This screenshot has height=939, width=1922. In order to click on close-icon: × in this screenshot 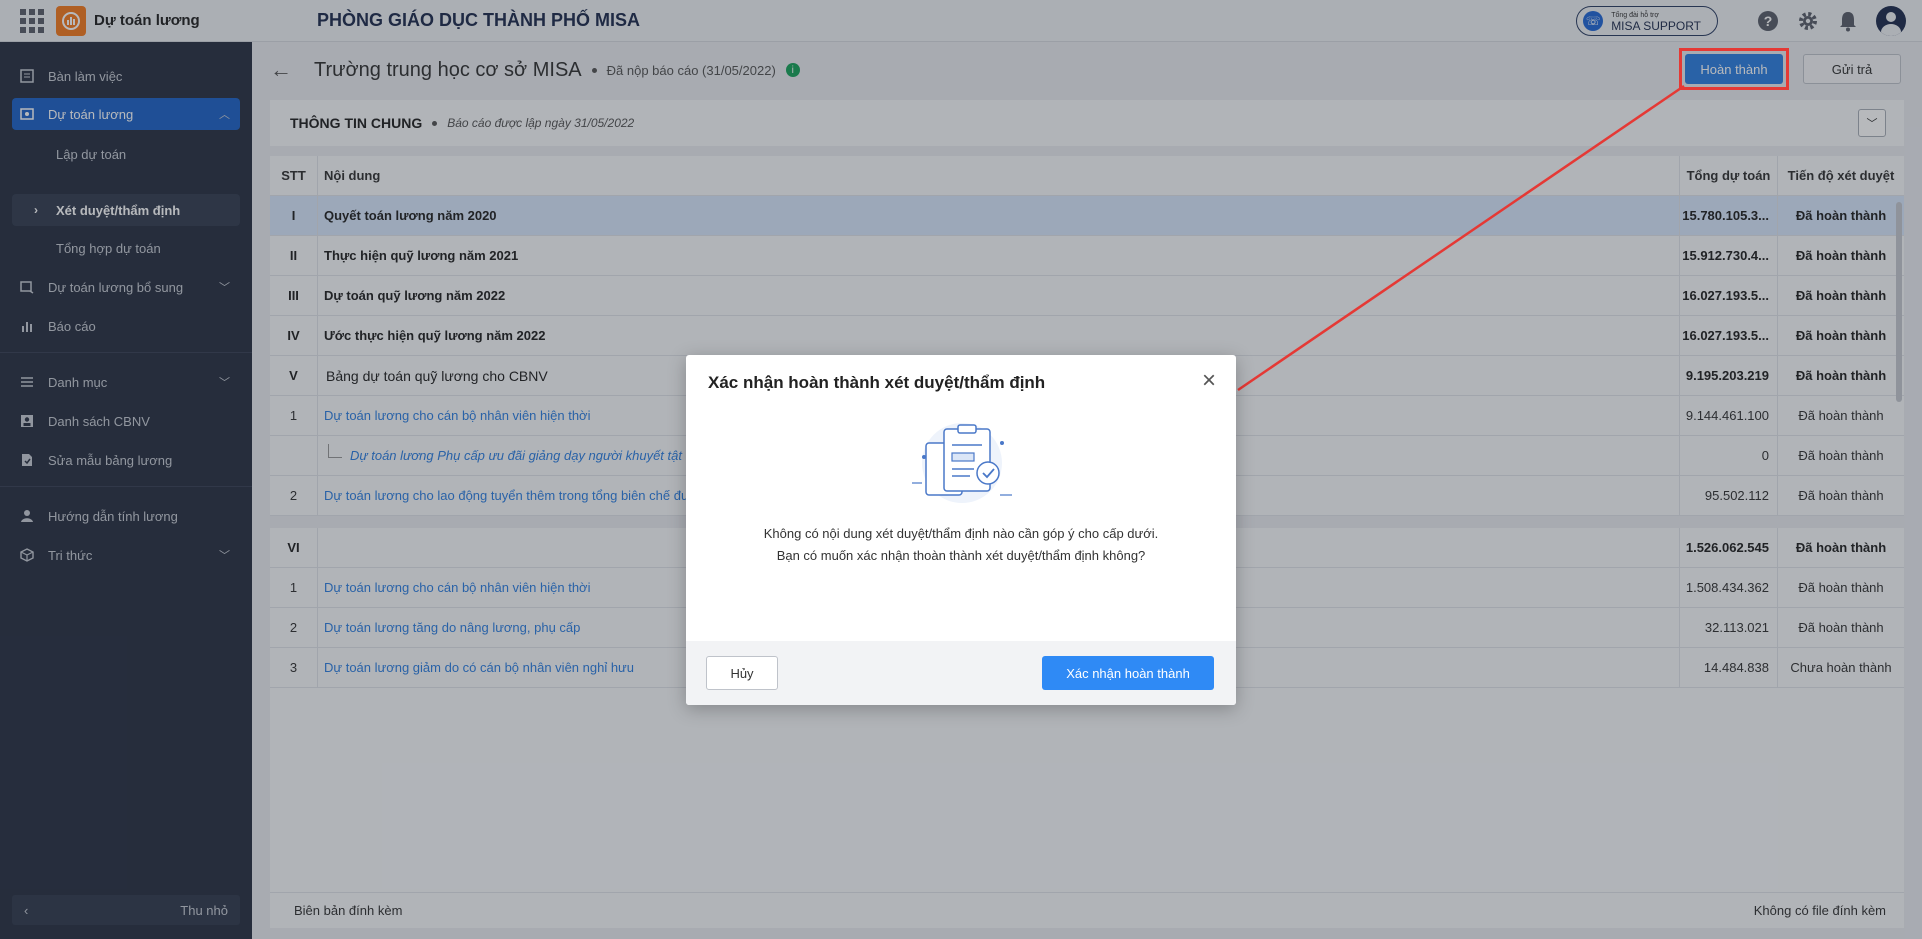, I will do `click(1209, 381)`.